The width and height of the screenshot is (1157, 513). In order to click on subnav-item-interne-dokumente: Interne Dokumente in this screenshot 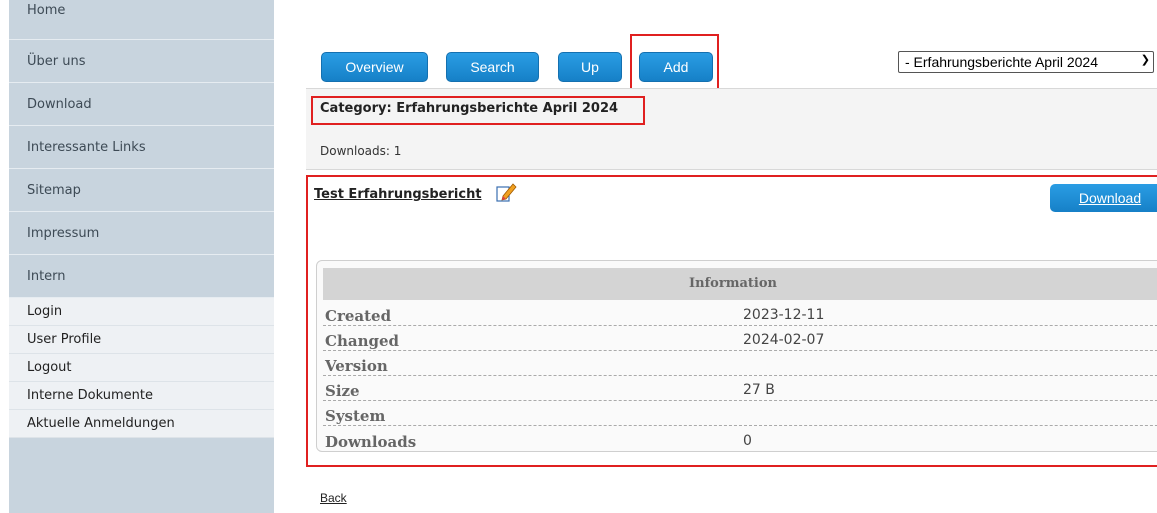, I will do `click(141, 396)`.